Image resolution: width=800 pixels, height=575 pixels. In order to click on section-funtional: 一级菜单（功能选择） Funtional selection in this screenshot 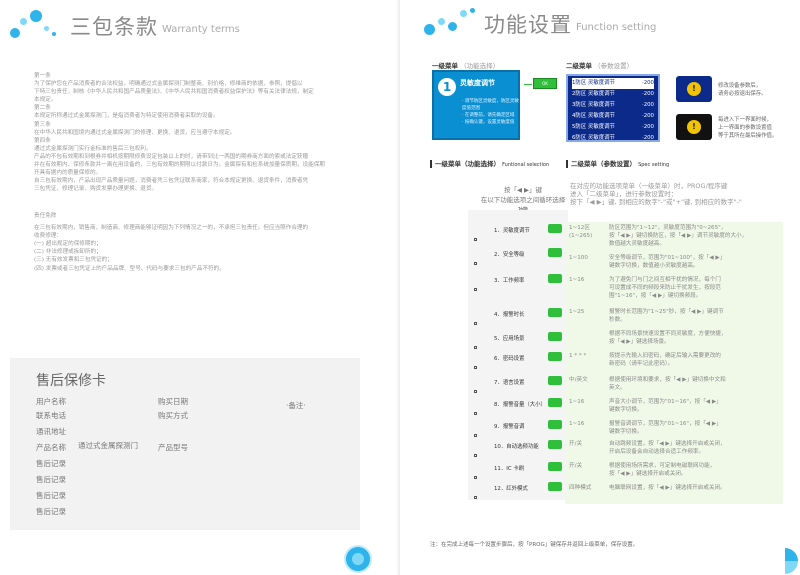, I will do `click(489, 163)`.